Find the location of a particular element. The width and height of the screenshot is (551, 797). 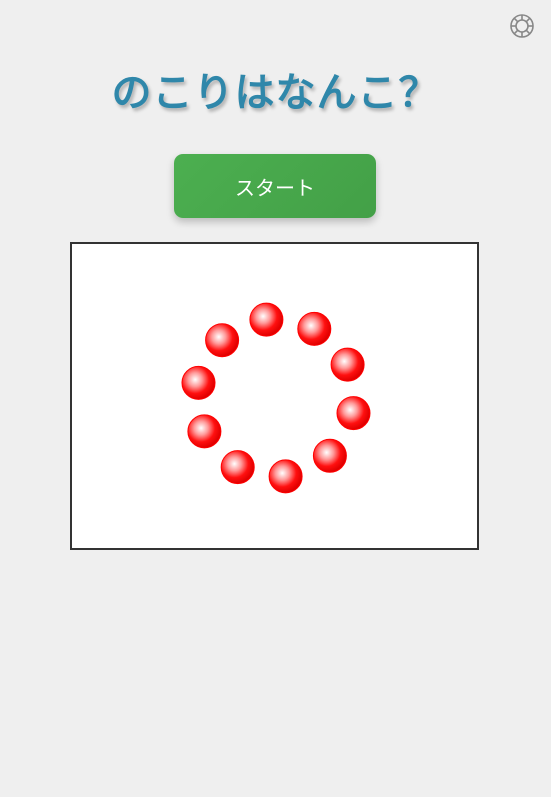

settings-button is located at coordinates (522, 26).